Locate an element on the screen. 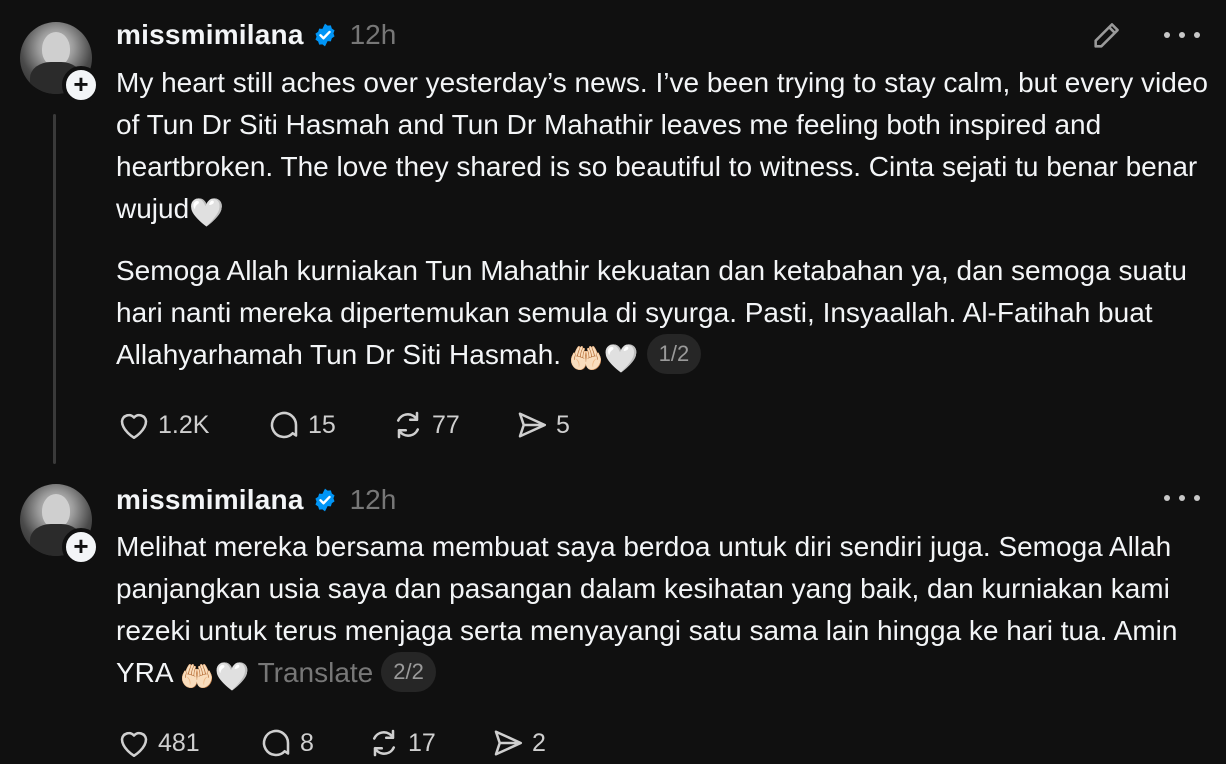 The height and width of the screenshot is (764, 1226). repost-button: 77 is located at coordinates (452, 425).